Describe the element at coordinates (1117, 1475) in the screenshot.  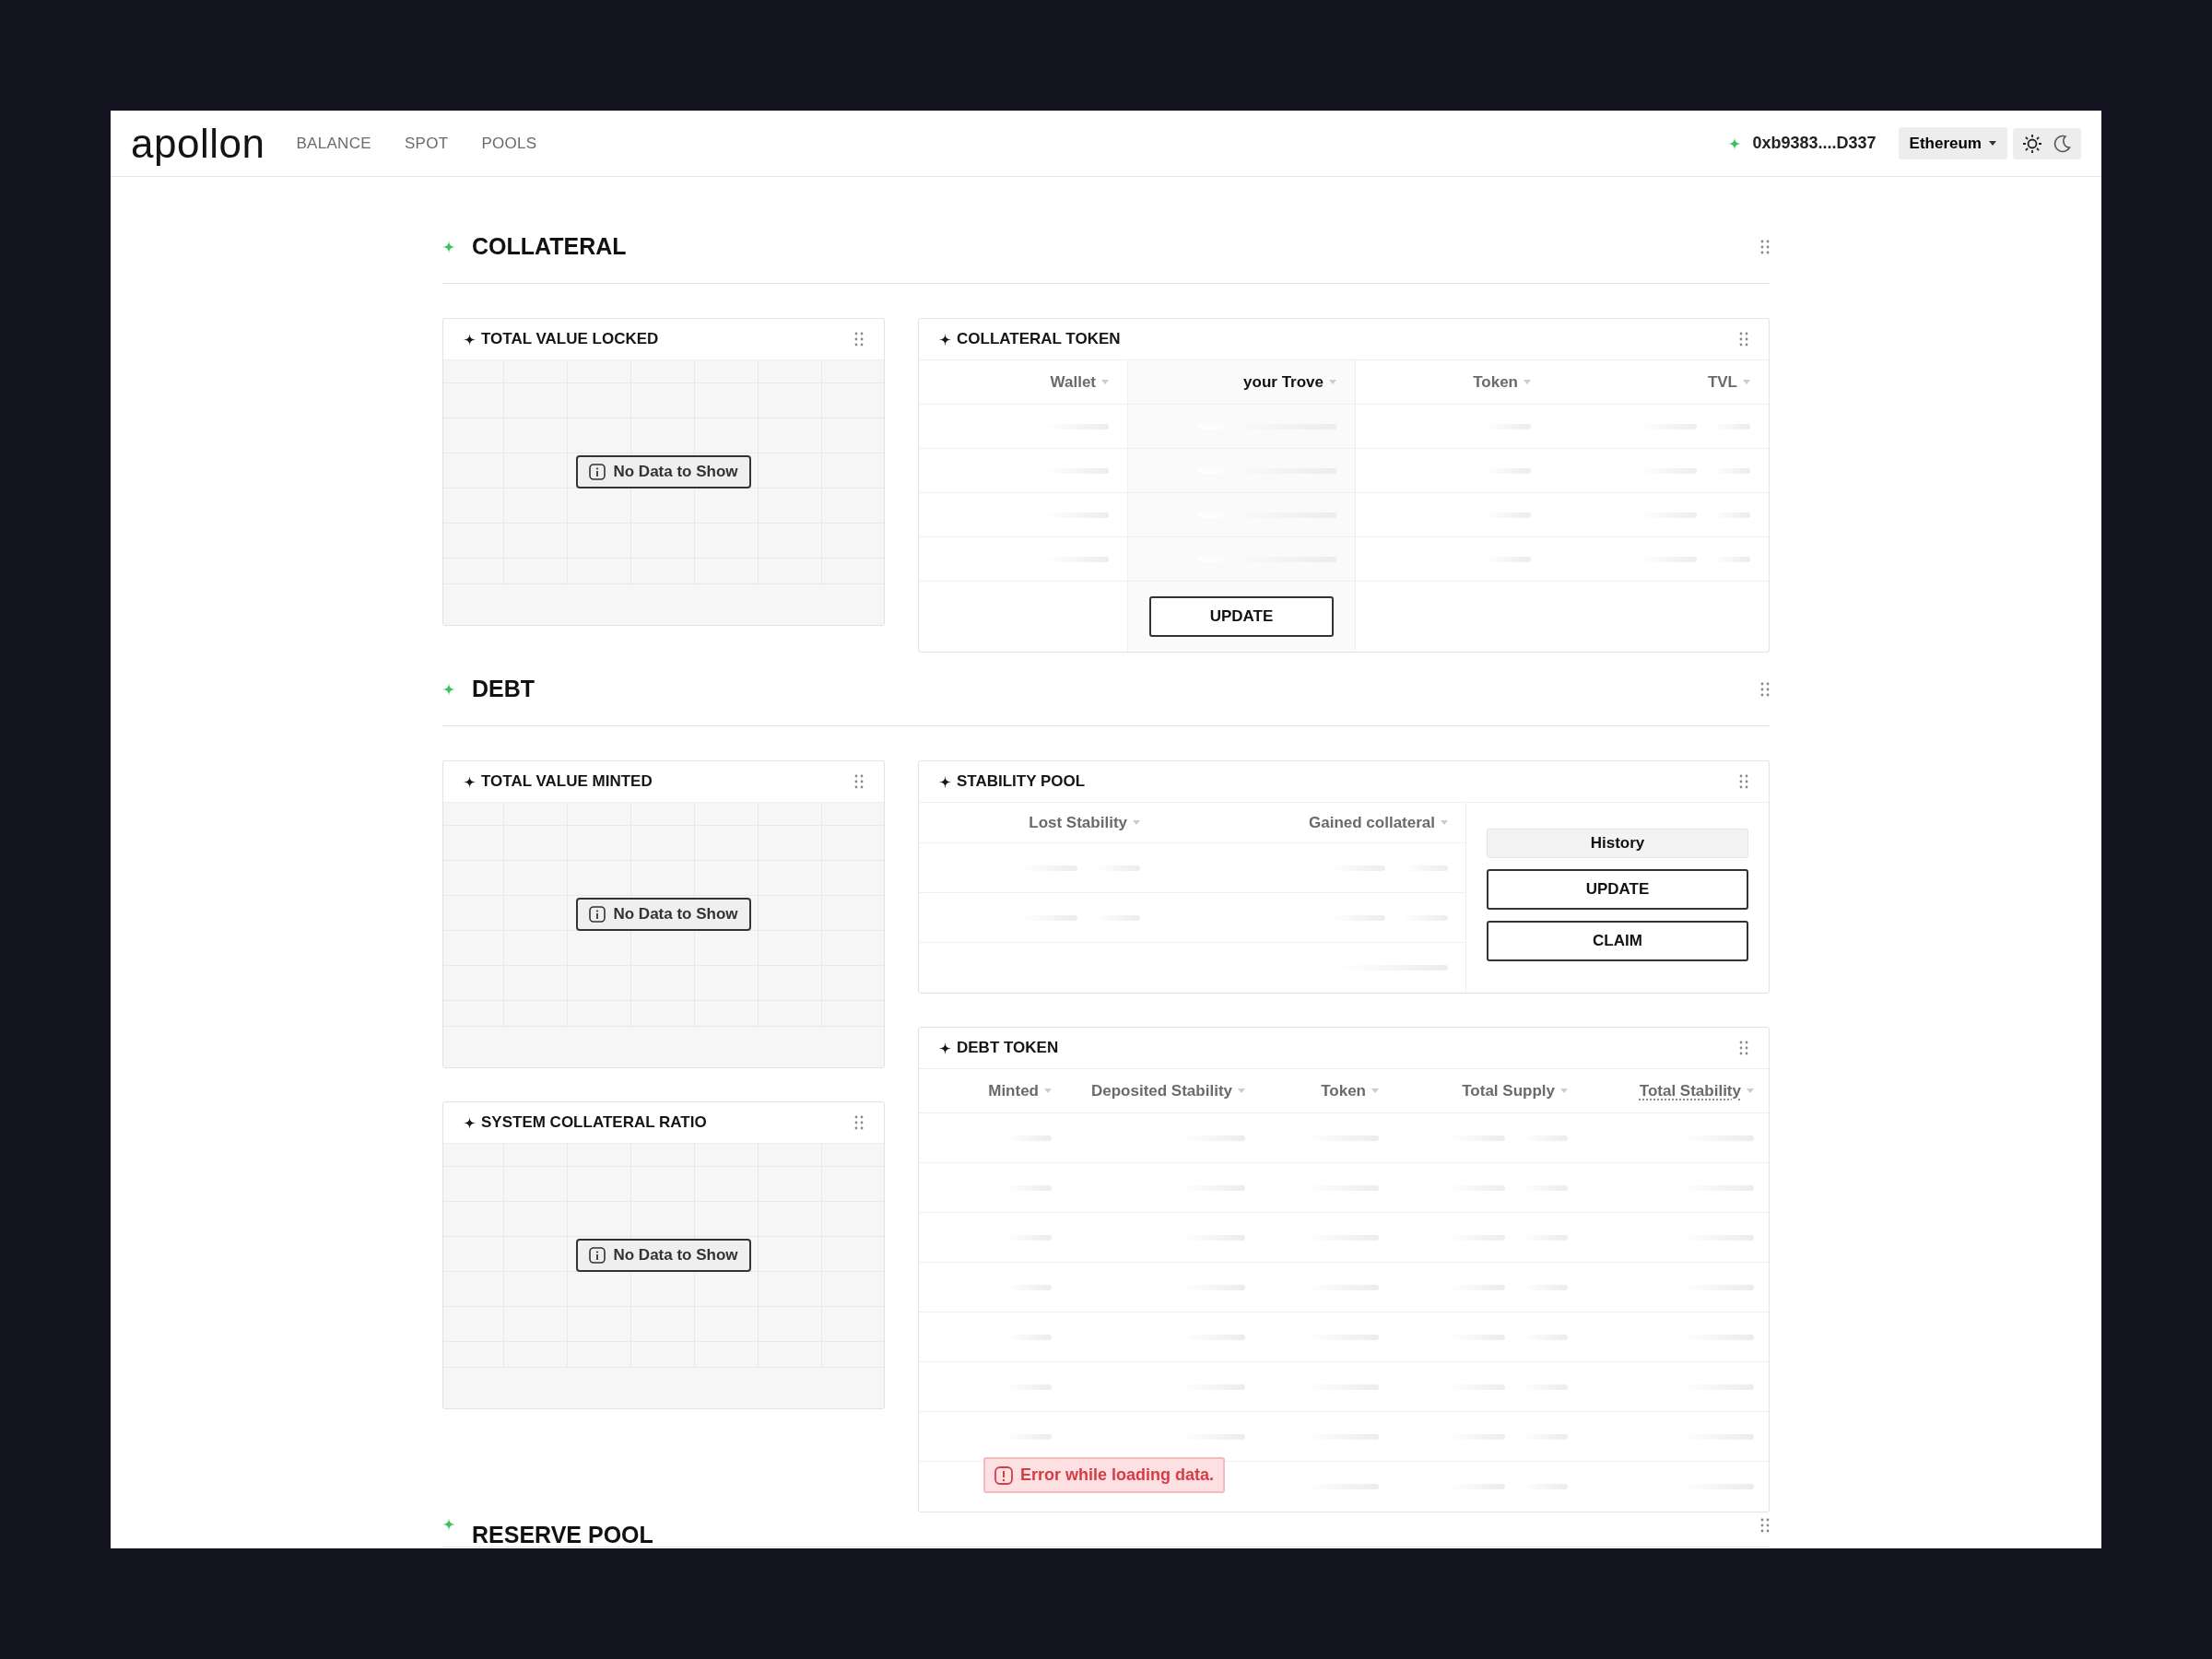
I see `error-text: Error while loading data.` at that location.